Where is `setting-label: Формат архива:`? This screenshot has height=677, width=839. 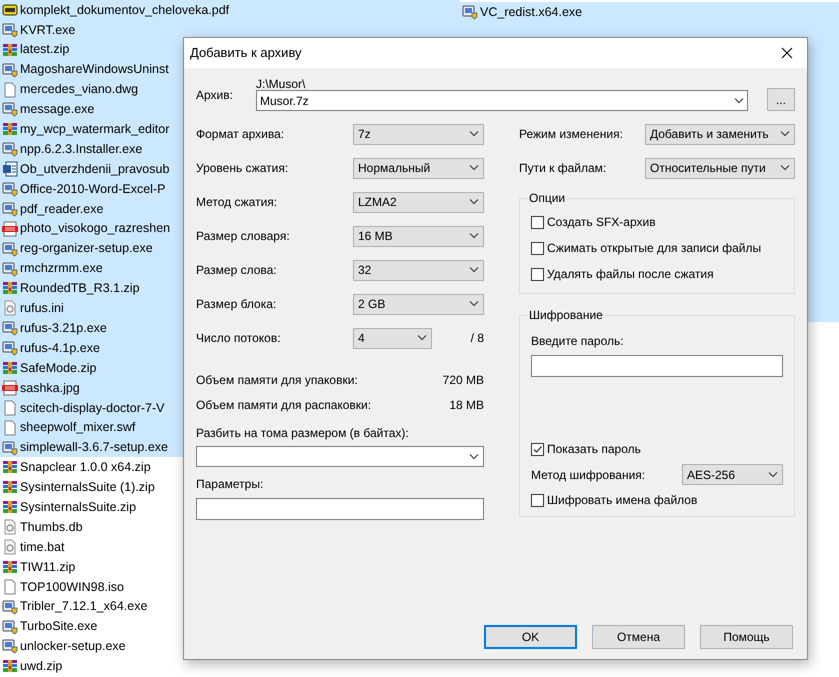
setting-label: Формат архива: is located at coordinates (240, 134).